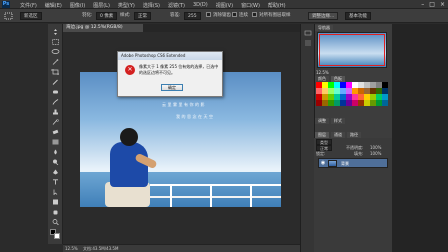  What do you see at coordinates (308, 33) in the screenshot?
I see `history-panel-icon` at bounding box center [308, 33].